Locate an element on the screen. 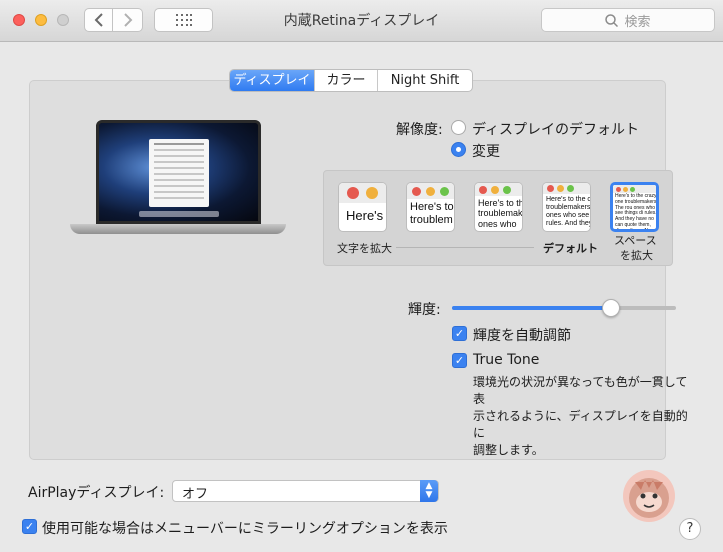 The width and height of the screenshot is (723, 552). tab-display: ディスプレイ is located at coordinates (272, 80).